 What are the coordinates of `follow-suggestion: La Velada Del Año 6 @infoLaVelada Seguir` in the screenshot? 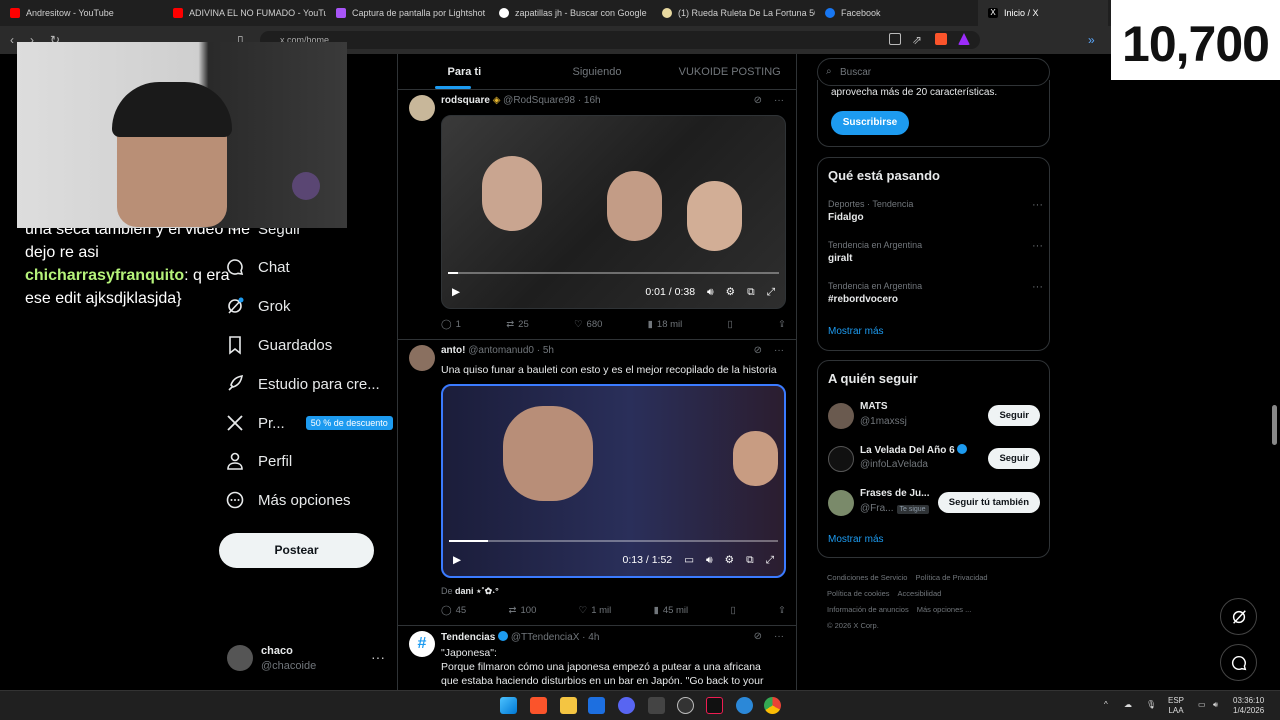 It's located at (934, 460).